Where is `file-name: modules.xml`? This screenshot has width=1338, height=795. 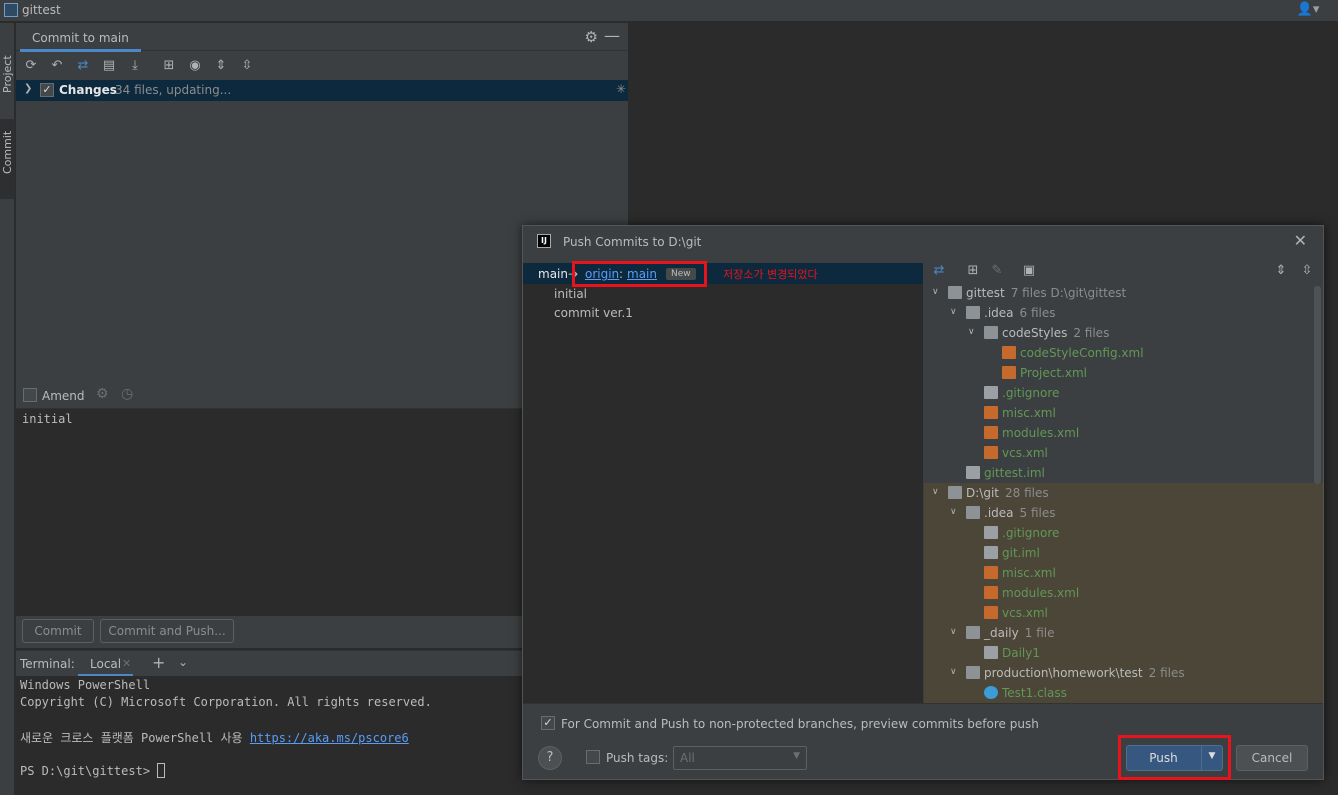 file-name: modules.xml is located at coordinates (1041, 433).